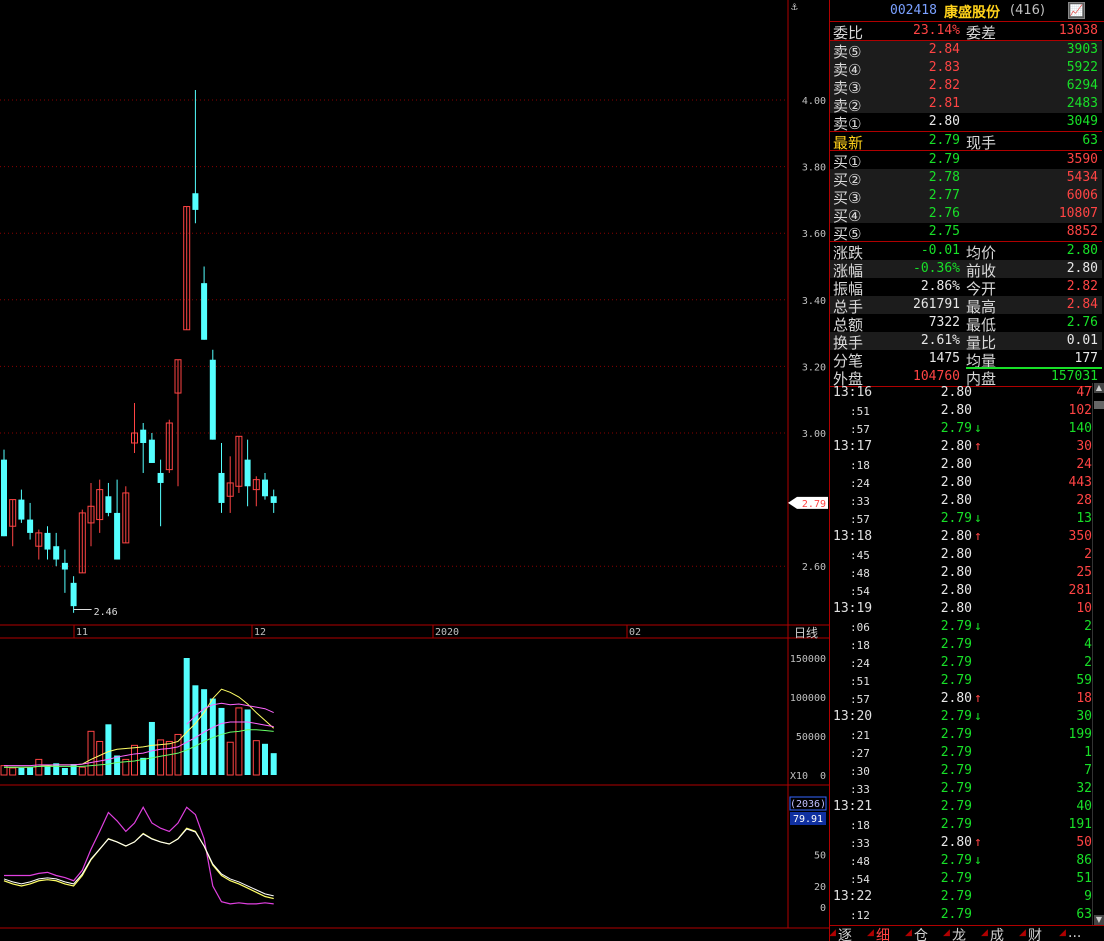  What do you see at coordinates (814, 567) in the screenshot?
I see `y-tick-label: 2.60` at bounding box center [814, 567].